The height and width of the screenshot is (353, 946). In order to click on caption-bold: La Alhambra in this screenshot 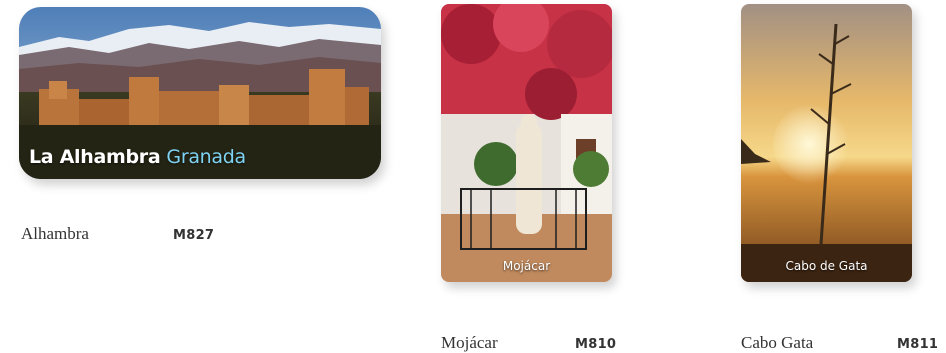, I will do `click(95, 157)`.